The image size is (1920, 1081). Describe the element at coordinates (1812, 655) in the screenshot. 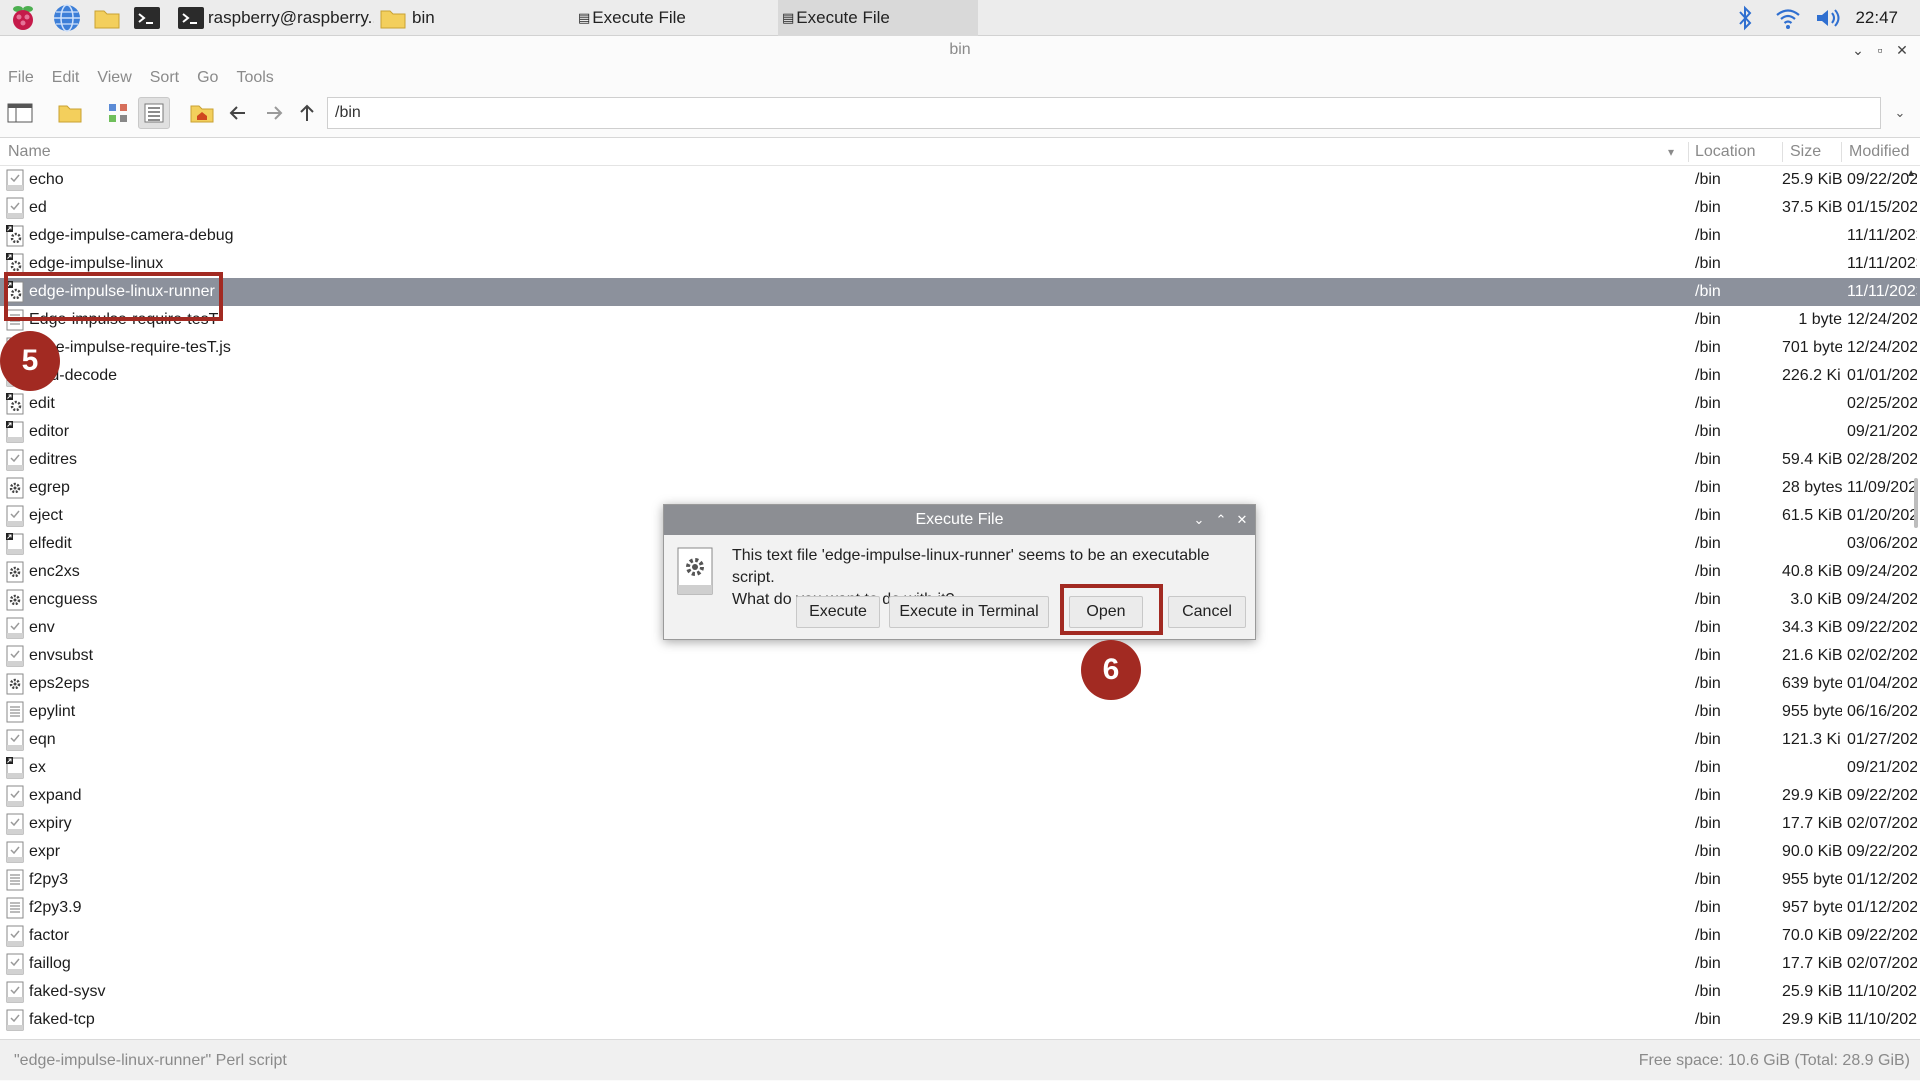

I see `file-size: 21.6 KiB` at that location.